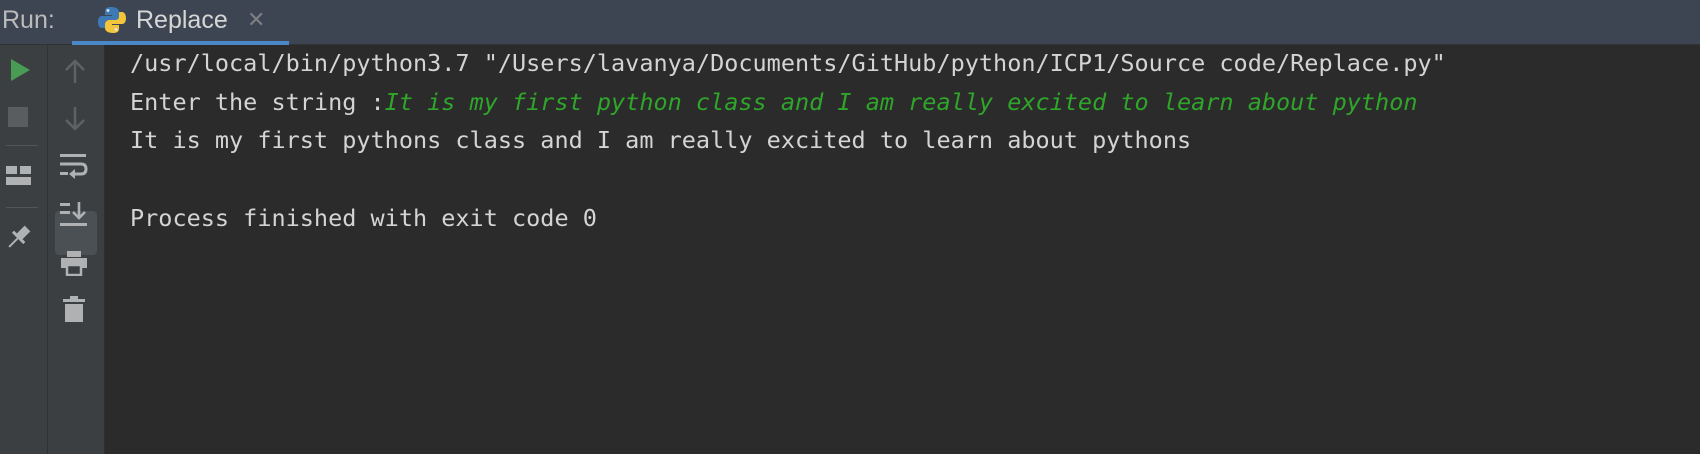 The height and width of the screenshot is (454, 1700). I want to click on tab-label: Replace, so click(182, 20).